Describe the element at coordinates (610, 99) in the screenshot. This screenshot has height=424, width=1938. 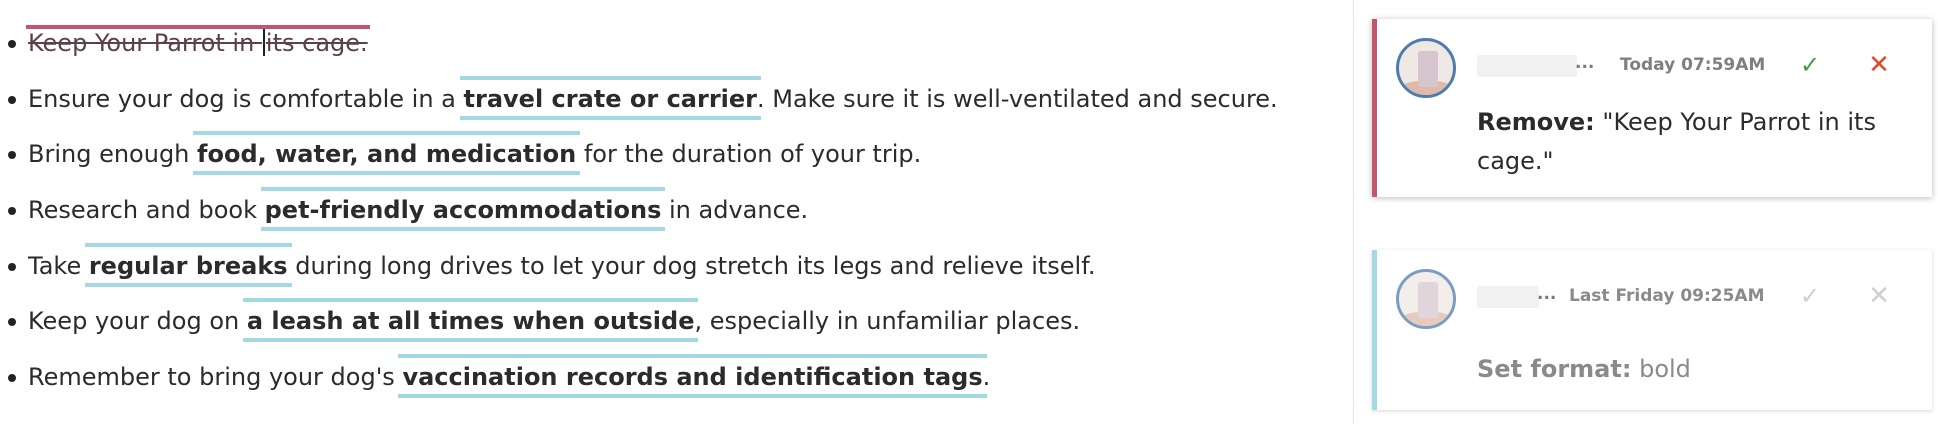
I see `tracked-format-bold: travel crate or carrier` at that location.